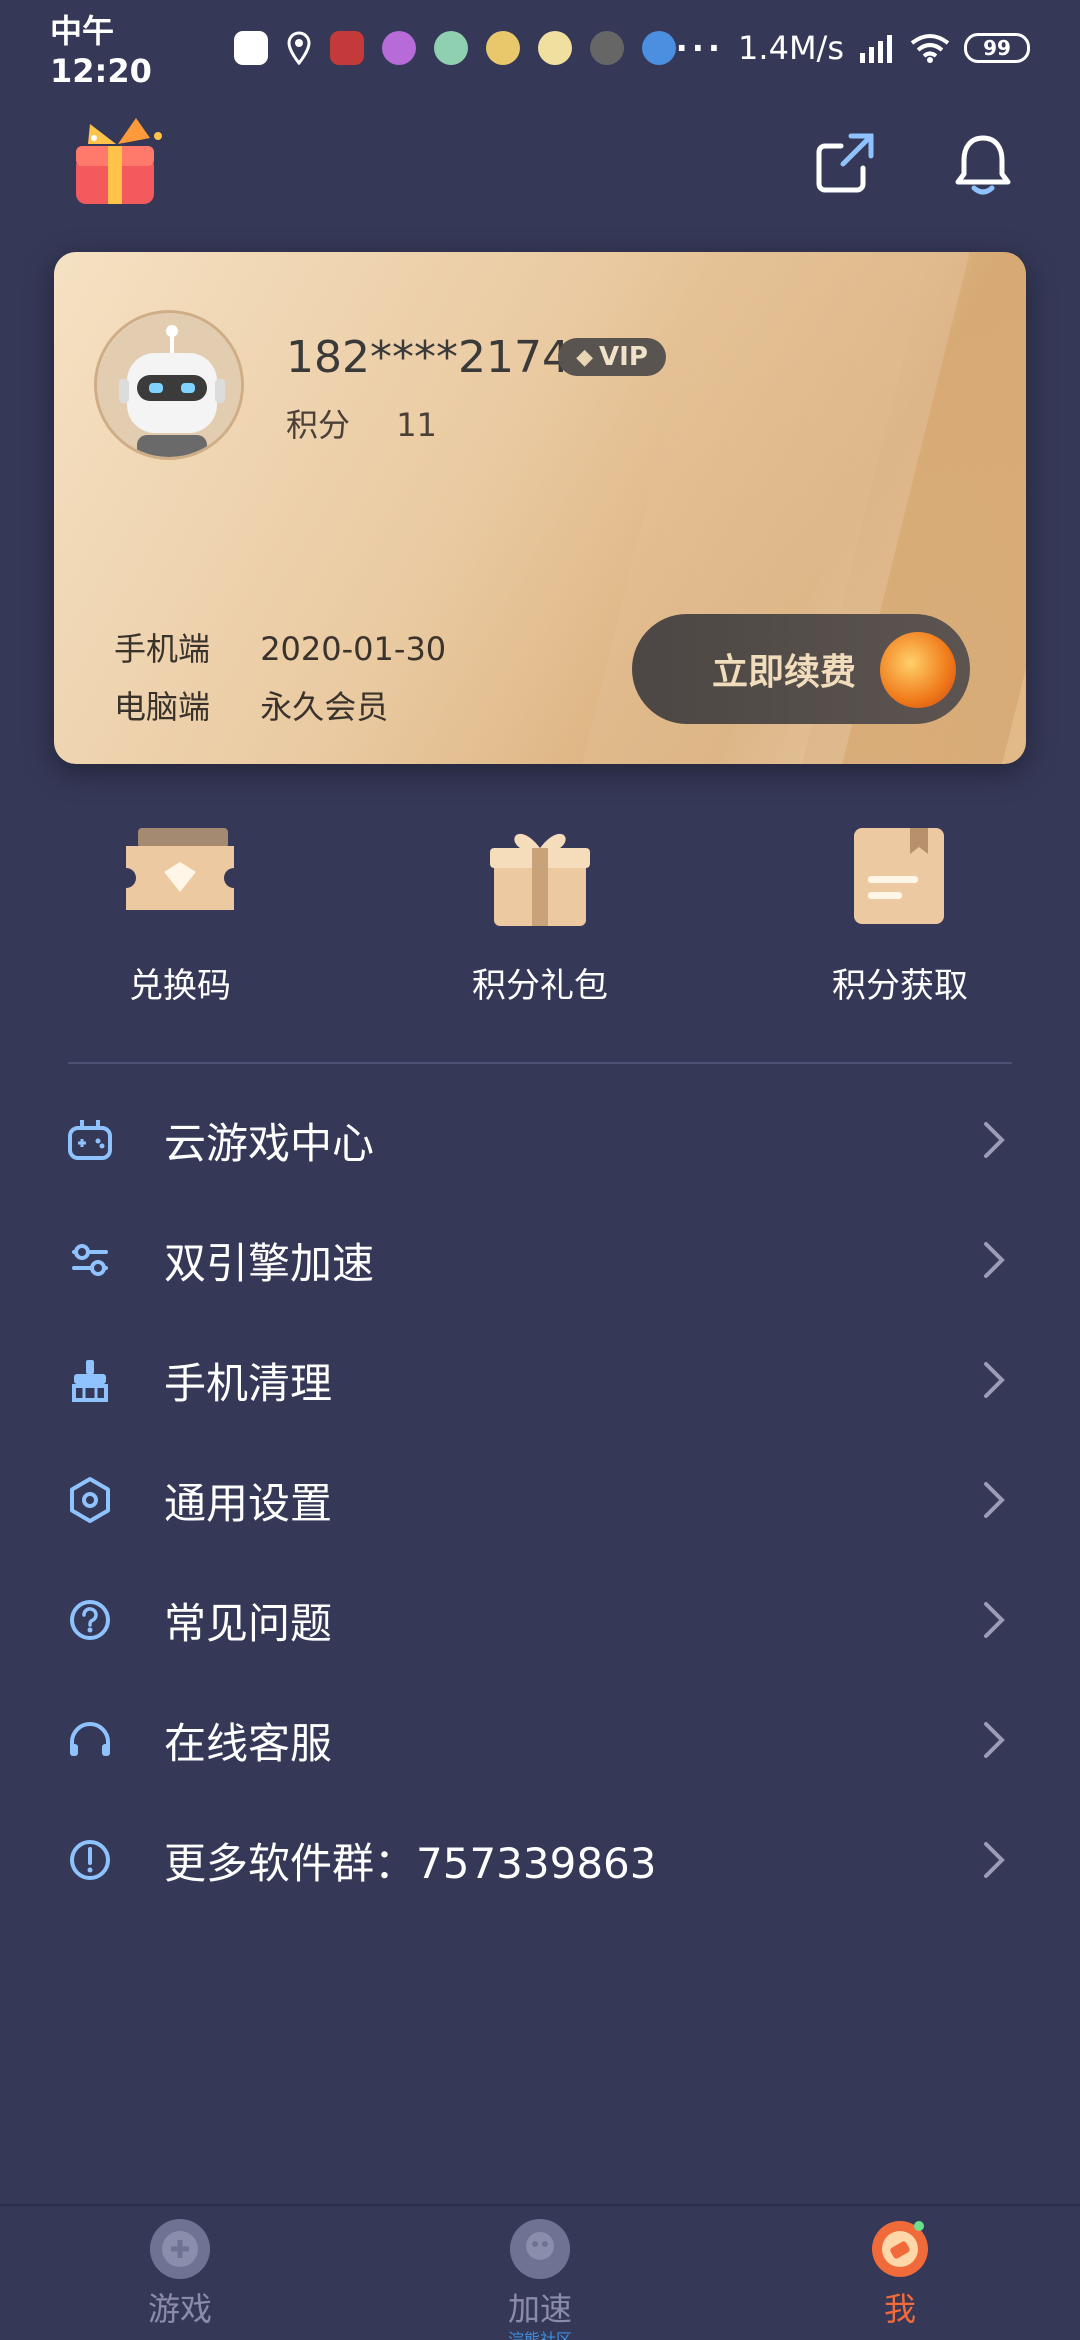  I want to click on status-right: ··· 1.4M/s 99, so click(853, 48).